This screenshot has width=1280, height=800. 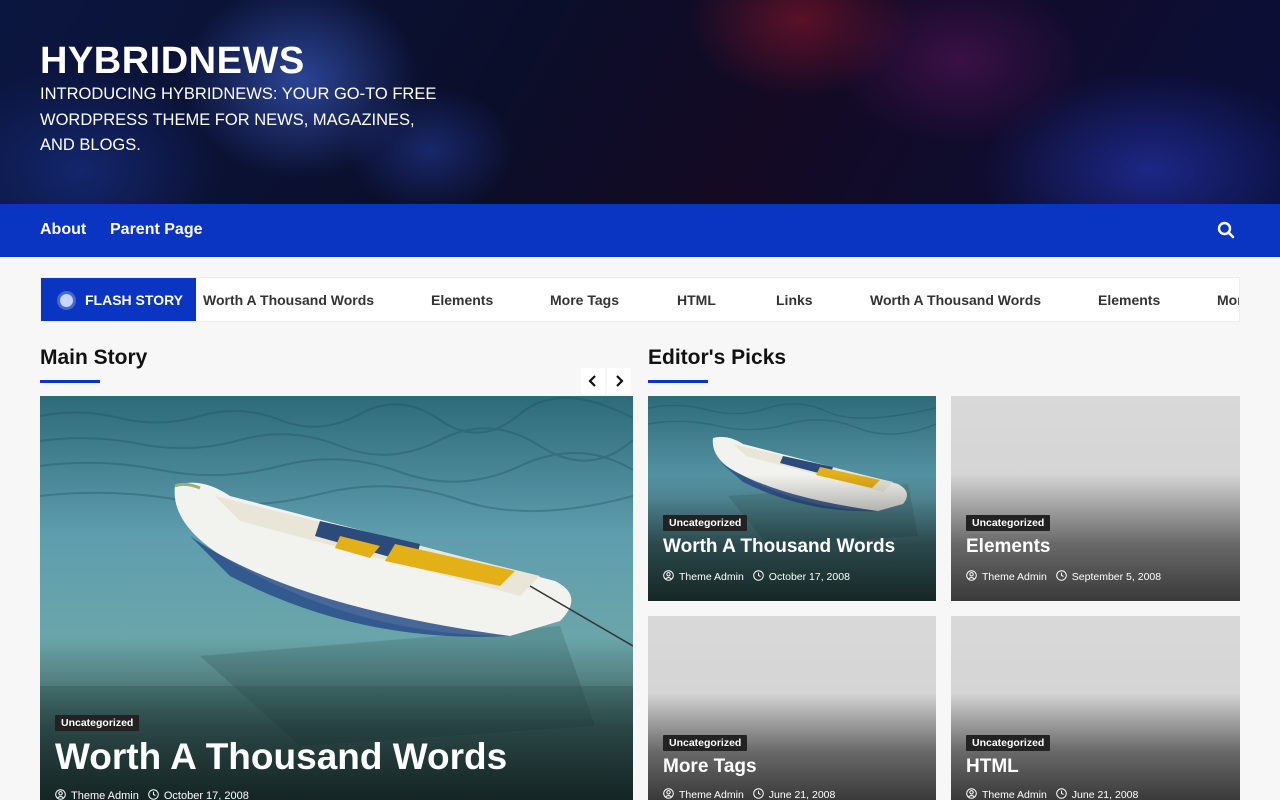 What do you see at coordinates (70, 381) in the screenshot?
I see `main-story-underline` at bounding box center [70, 381].